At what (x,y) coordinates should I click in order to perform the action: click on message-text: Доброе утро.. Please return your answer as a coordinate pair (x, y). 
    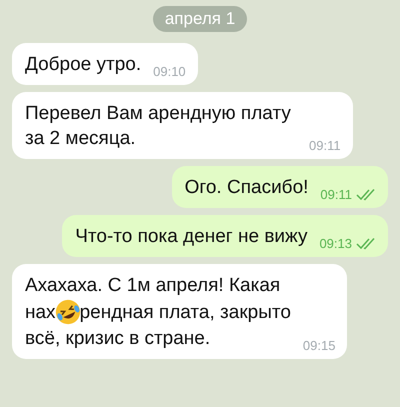
    Looking at the image, I should click on (83, 64).